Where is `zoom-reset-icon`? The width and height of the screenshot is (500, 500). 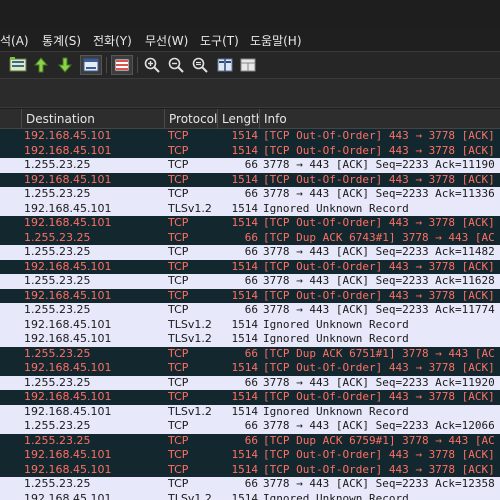
zoom-reset-icon is located at coordinates (200, 65).